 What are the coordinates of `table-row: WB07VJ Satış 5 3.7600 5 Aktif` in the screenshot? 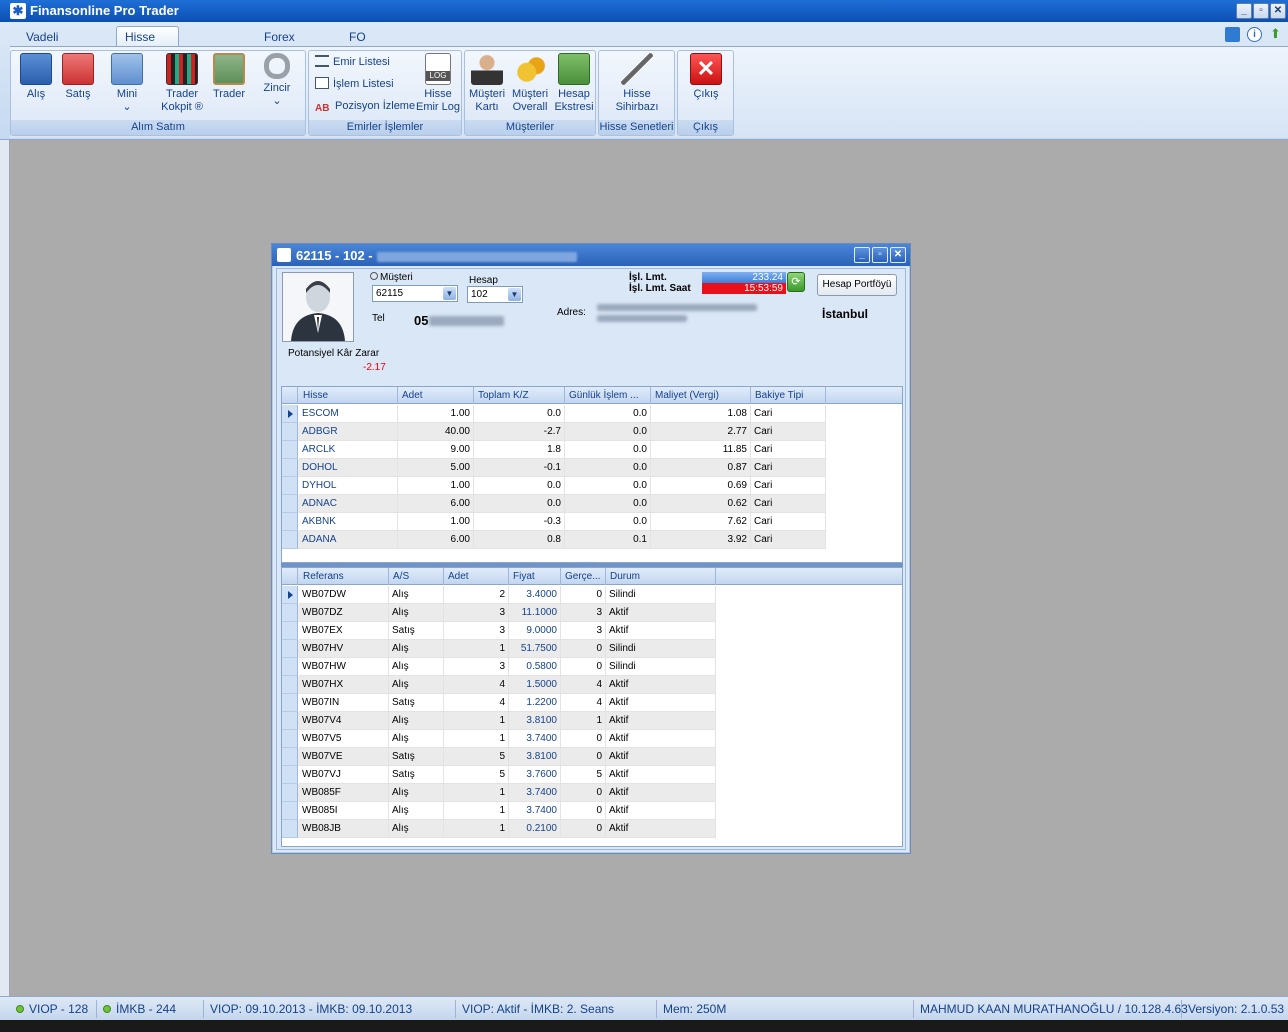 It's located at (499, 775).